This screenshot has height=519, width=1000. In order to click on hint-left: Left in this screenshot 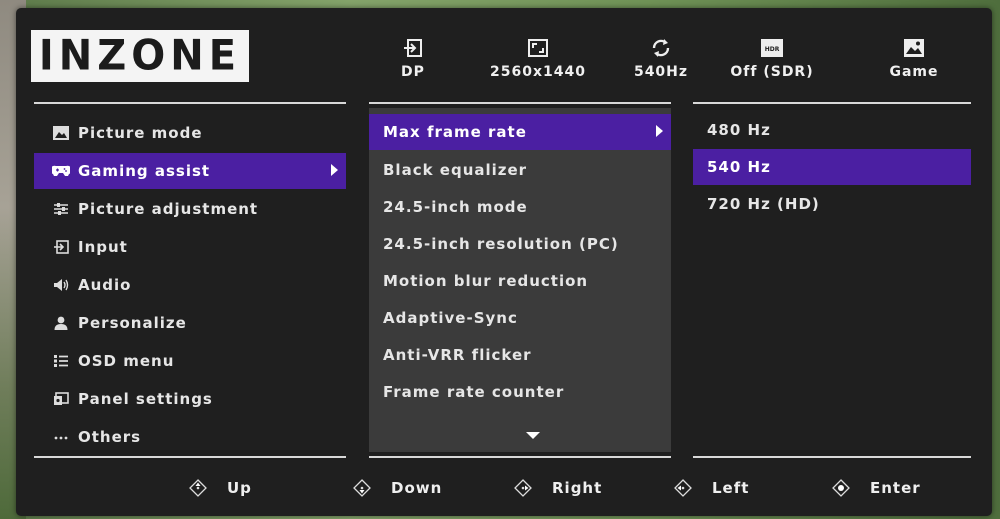, I will do `click(711, 488)`.